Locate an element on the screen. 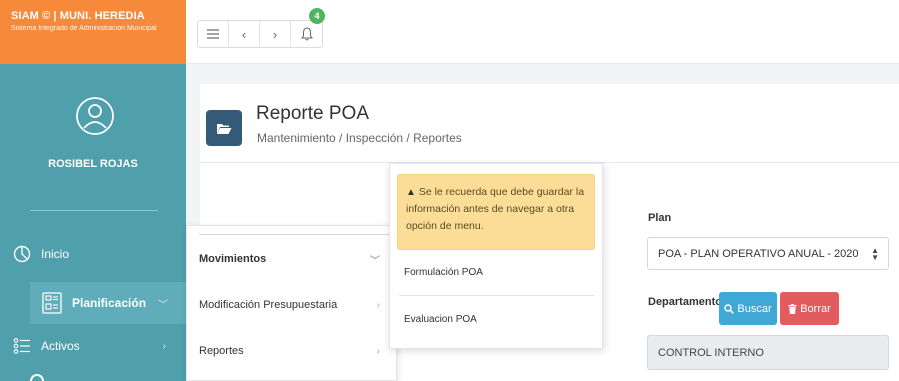 The image size is (899, 381). user-name: ROSIBEL ROJAS is located at coordinates (93, 164).